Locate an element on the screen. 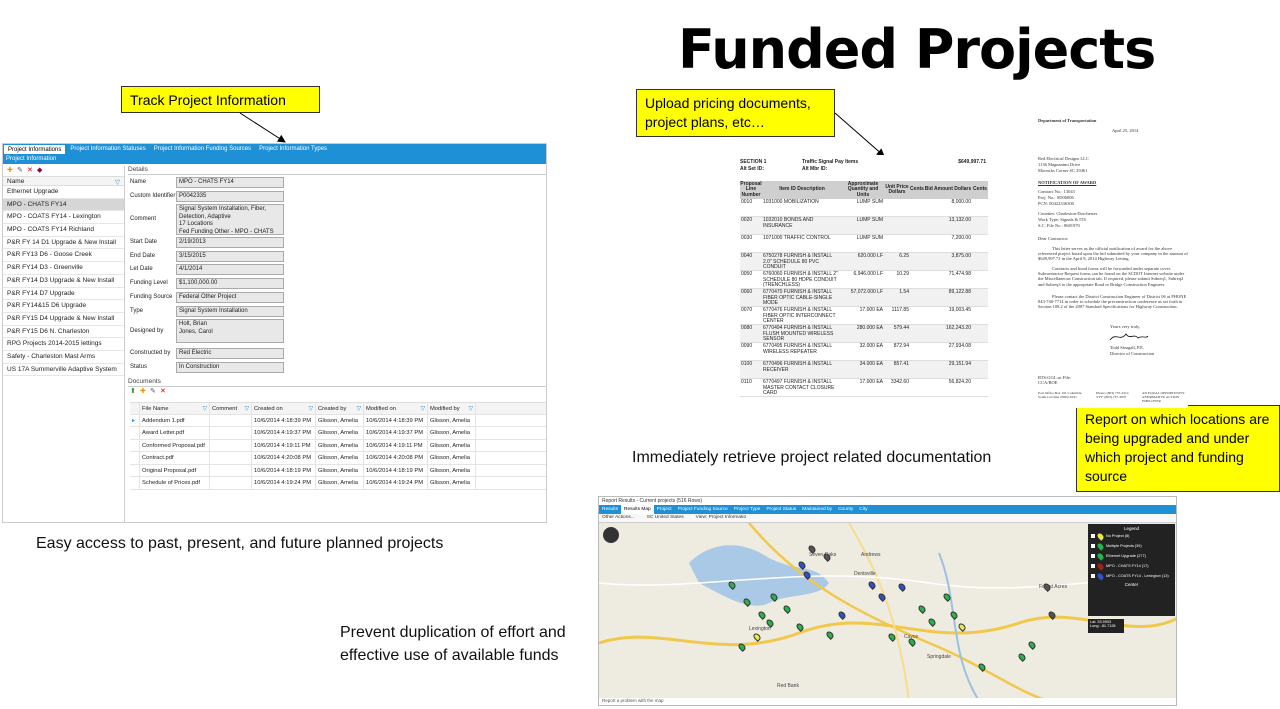 The width and height of the screenshot is (1280, 709). document-cell: Glisson, Amelia is located at coordinates (340, 470).